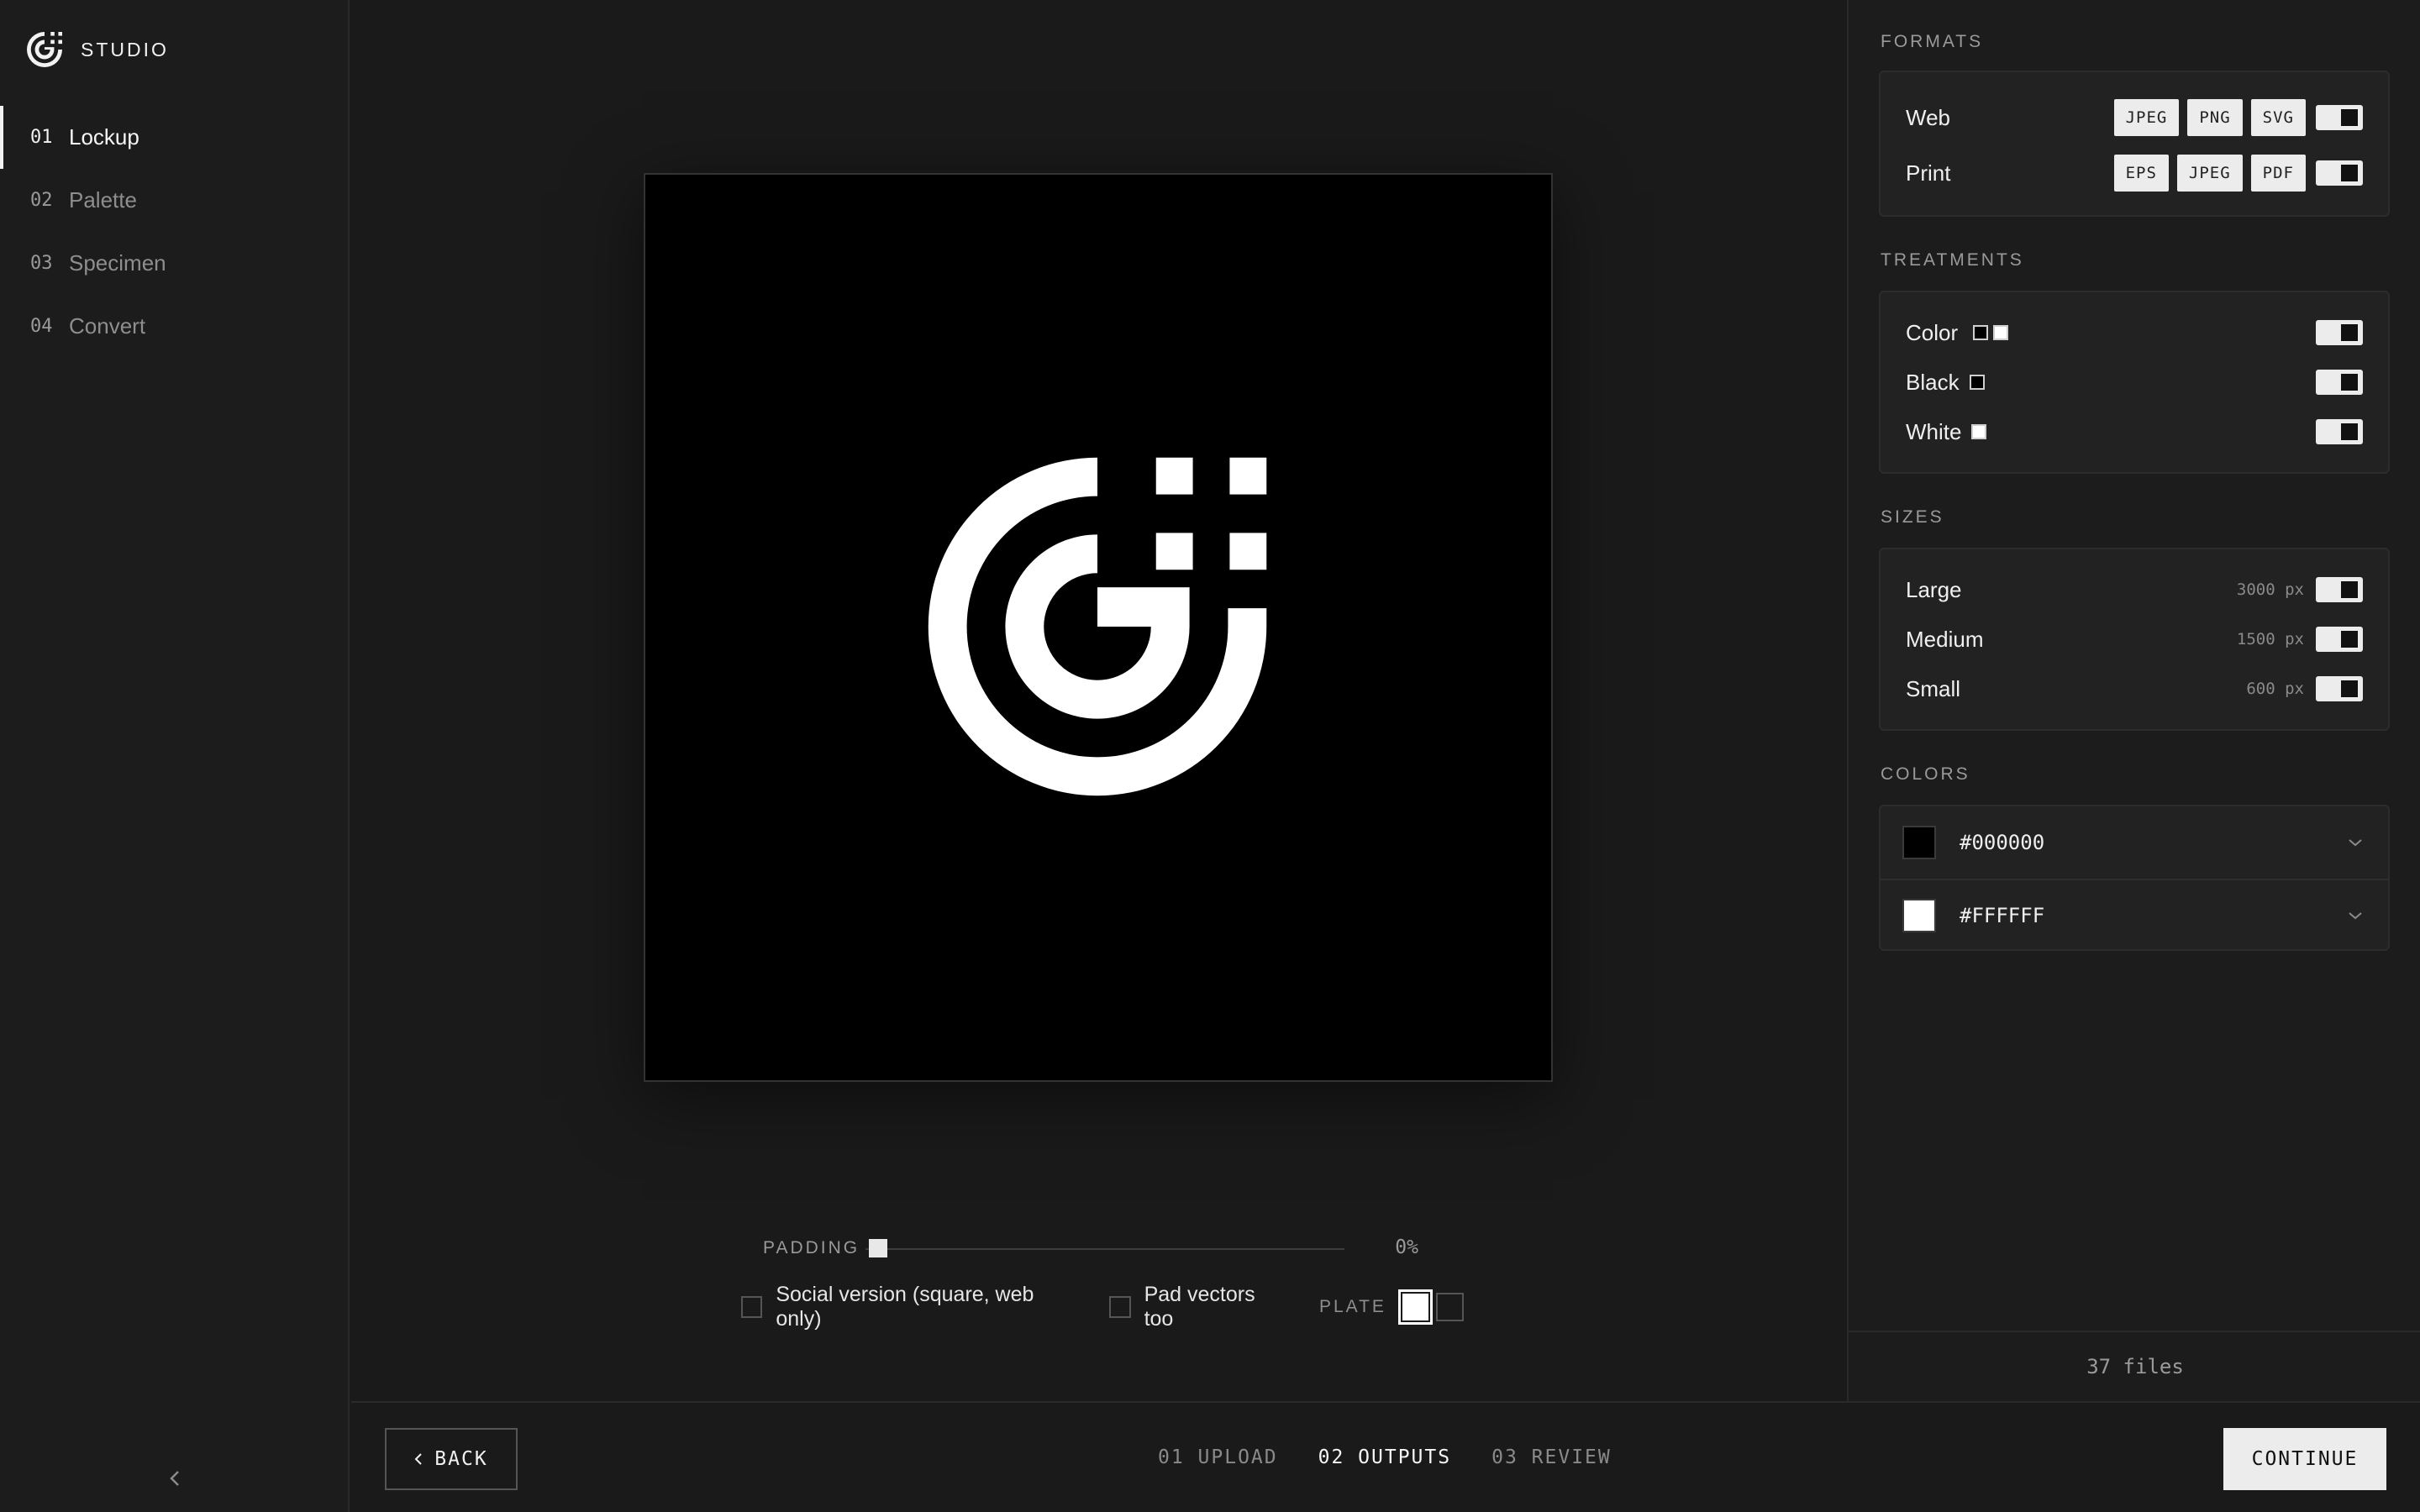 This screenshot has height=1512, width=2420. What do you see at coordinates (2270, 639) in the screenshot?
I see `size-value: 1500 px` at bounding box center [2270, 639].